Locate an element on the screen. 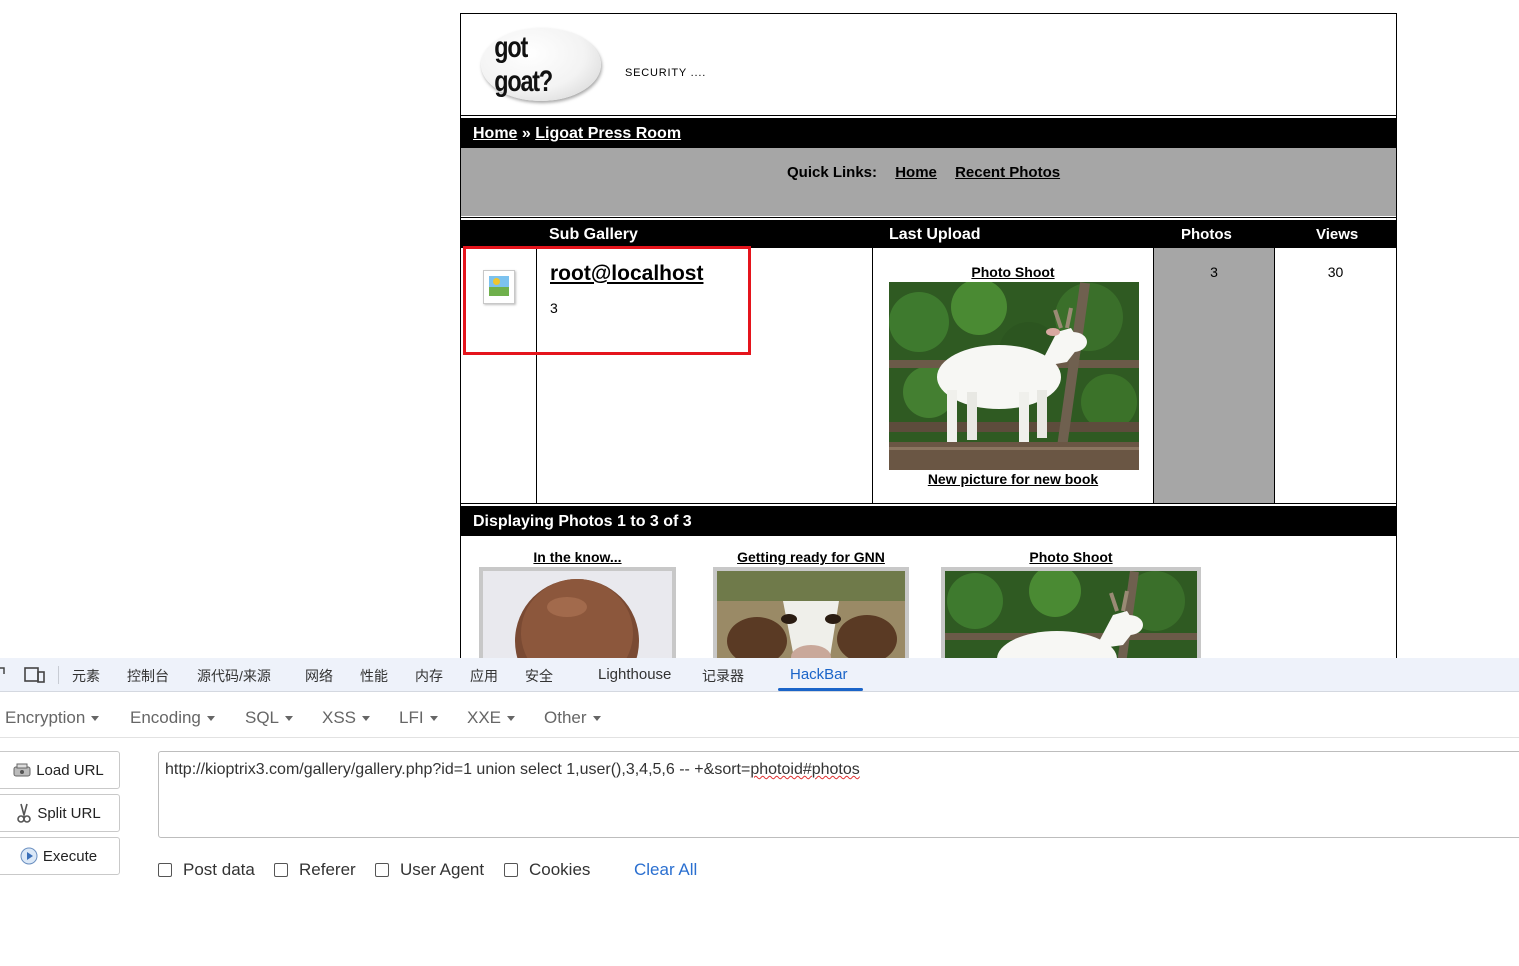  menu-other: Other is located at coordinates (572, 718).